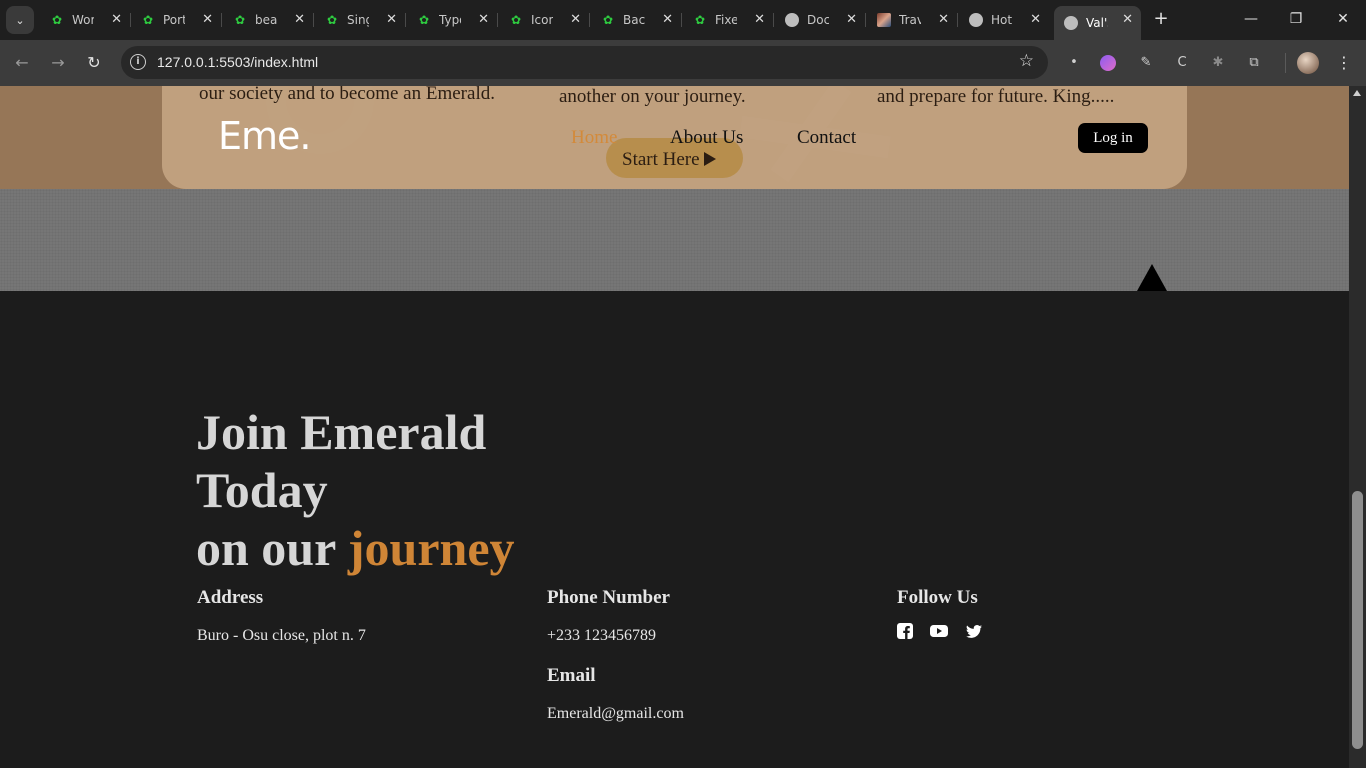  What do you see at coordinates (608, 597) in the screenshot?
I see `phone-title: Phone Number` at bounding box center [608, 597].